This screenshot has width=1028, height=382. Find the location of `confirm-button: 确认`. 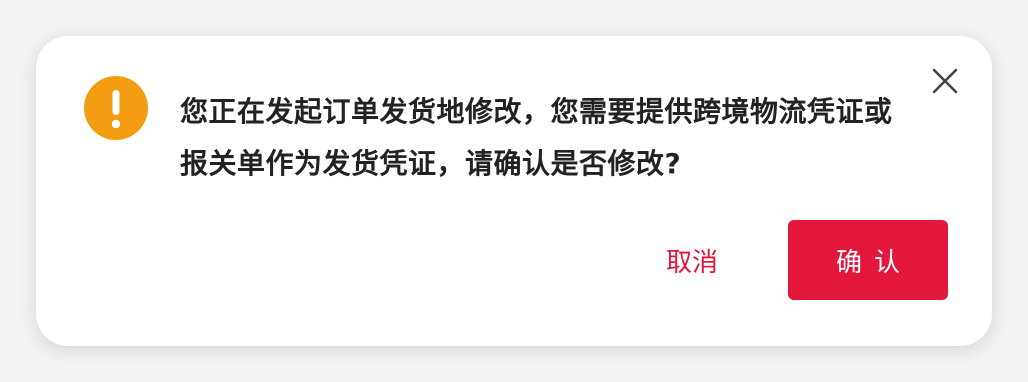

confirm-button: 确认 is located at coordinates (868, 260).